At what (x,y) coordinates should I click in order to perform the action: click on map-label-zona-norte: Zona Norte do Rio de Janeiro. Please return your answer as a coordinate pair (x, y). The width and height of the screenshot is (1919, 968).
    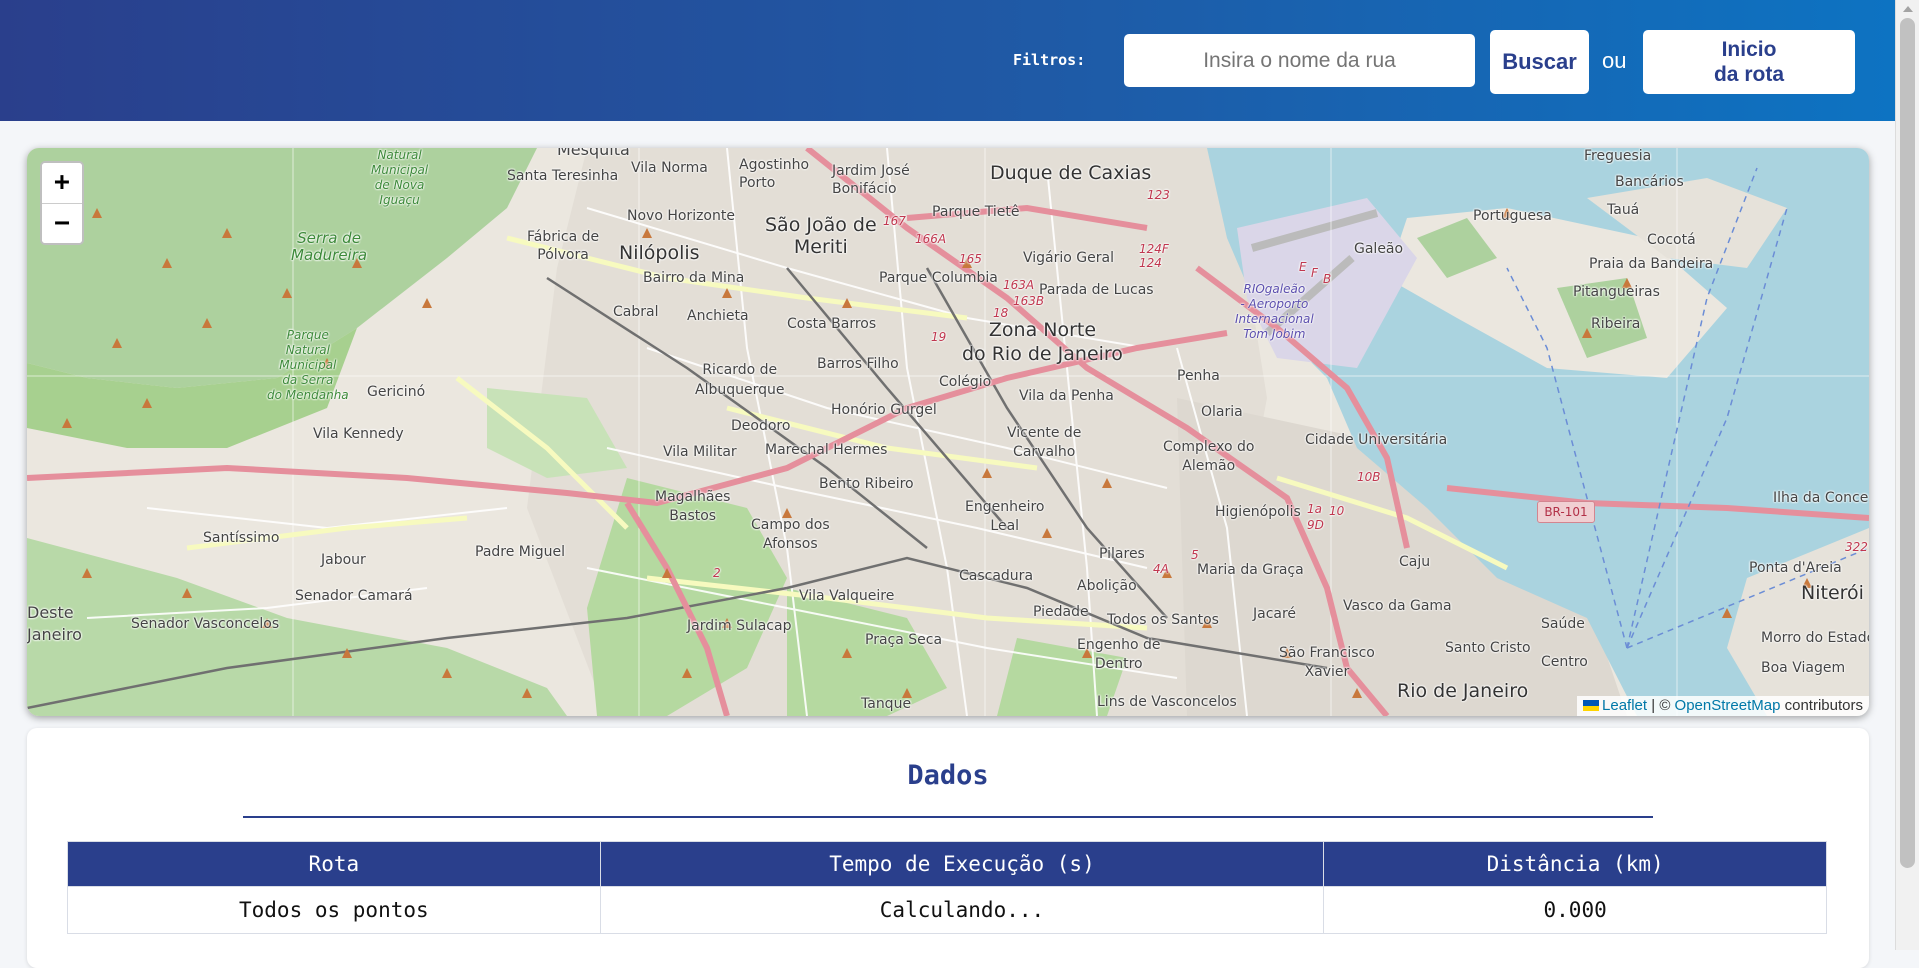
    Looking at the image, I should click on (1042, 342).